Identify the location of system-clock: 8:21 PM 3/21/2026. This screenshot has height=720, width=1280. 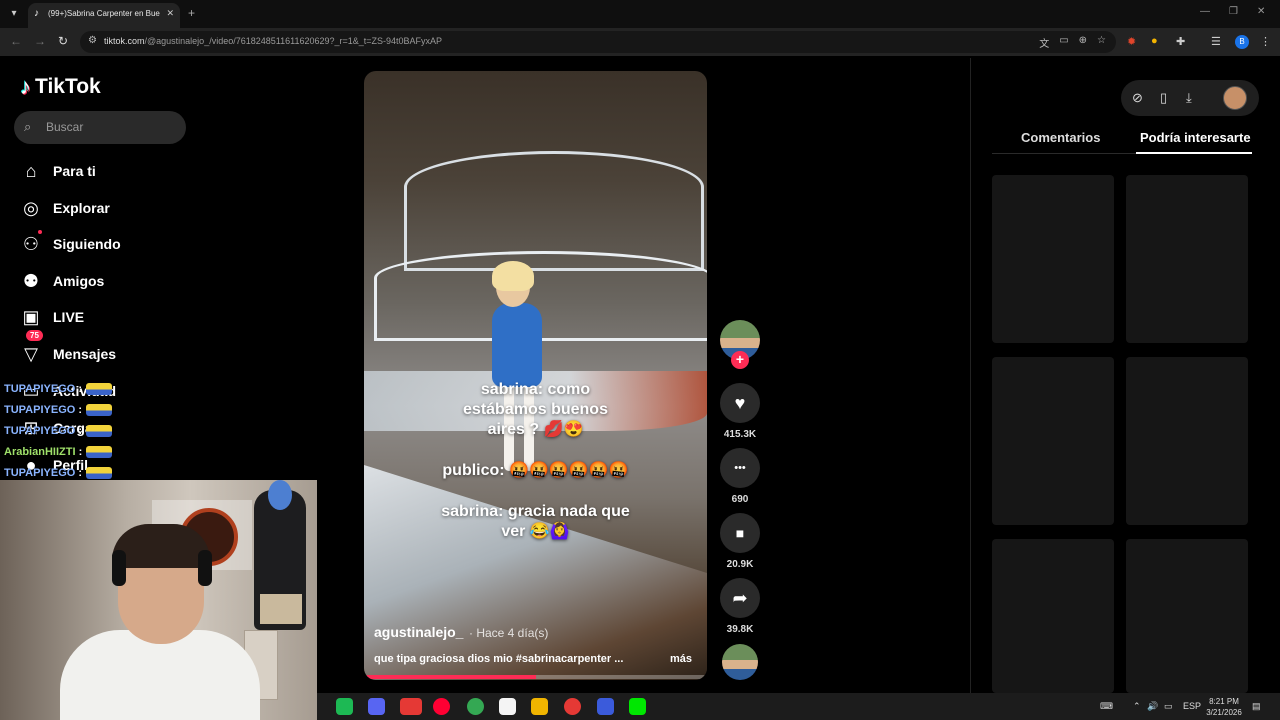
(1224, 707).